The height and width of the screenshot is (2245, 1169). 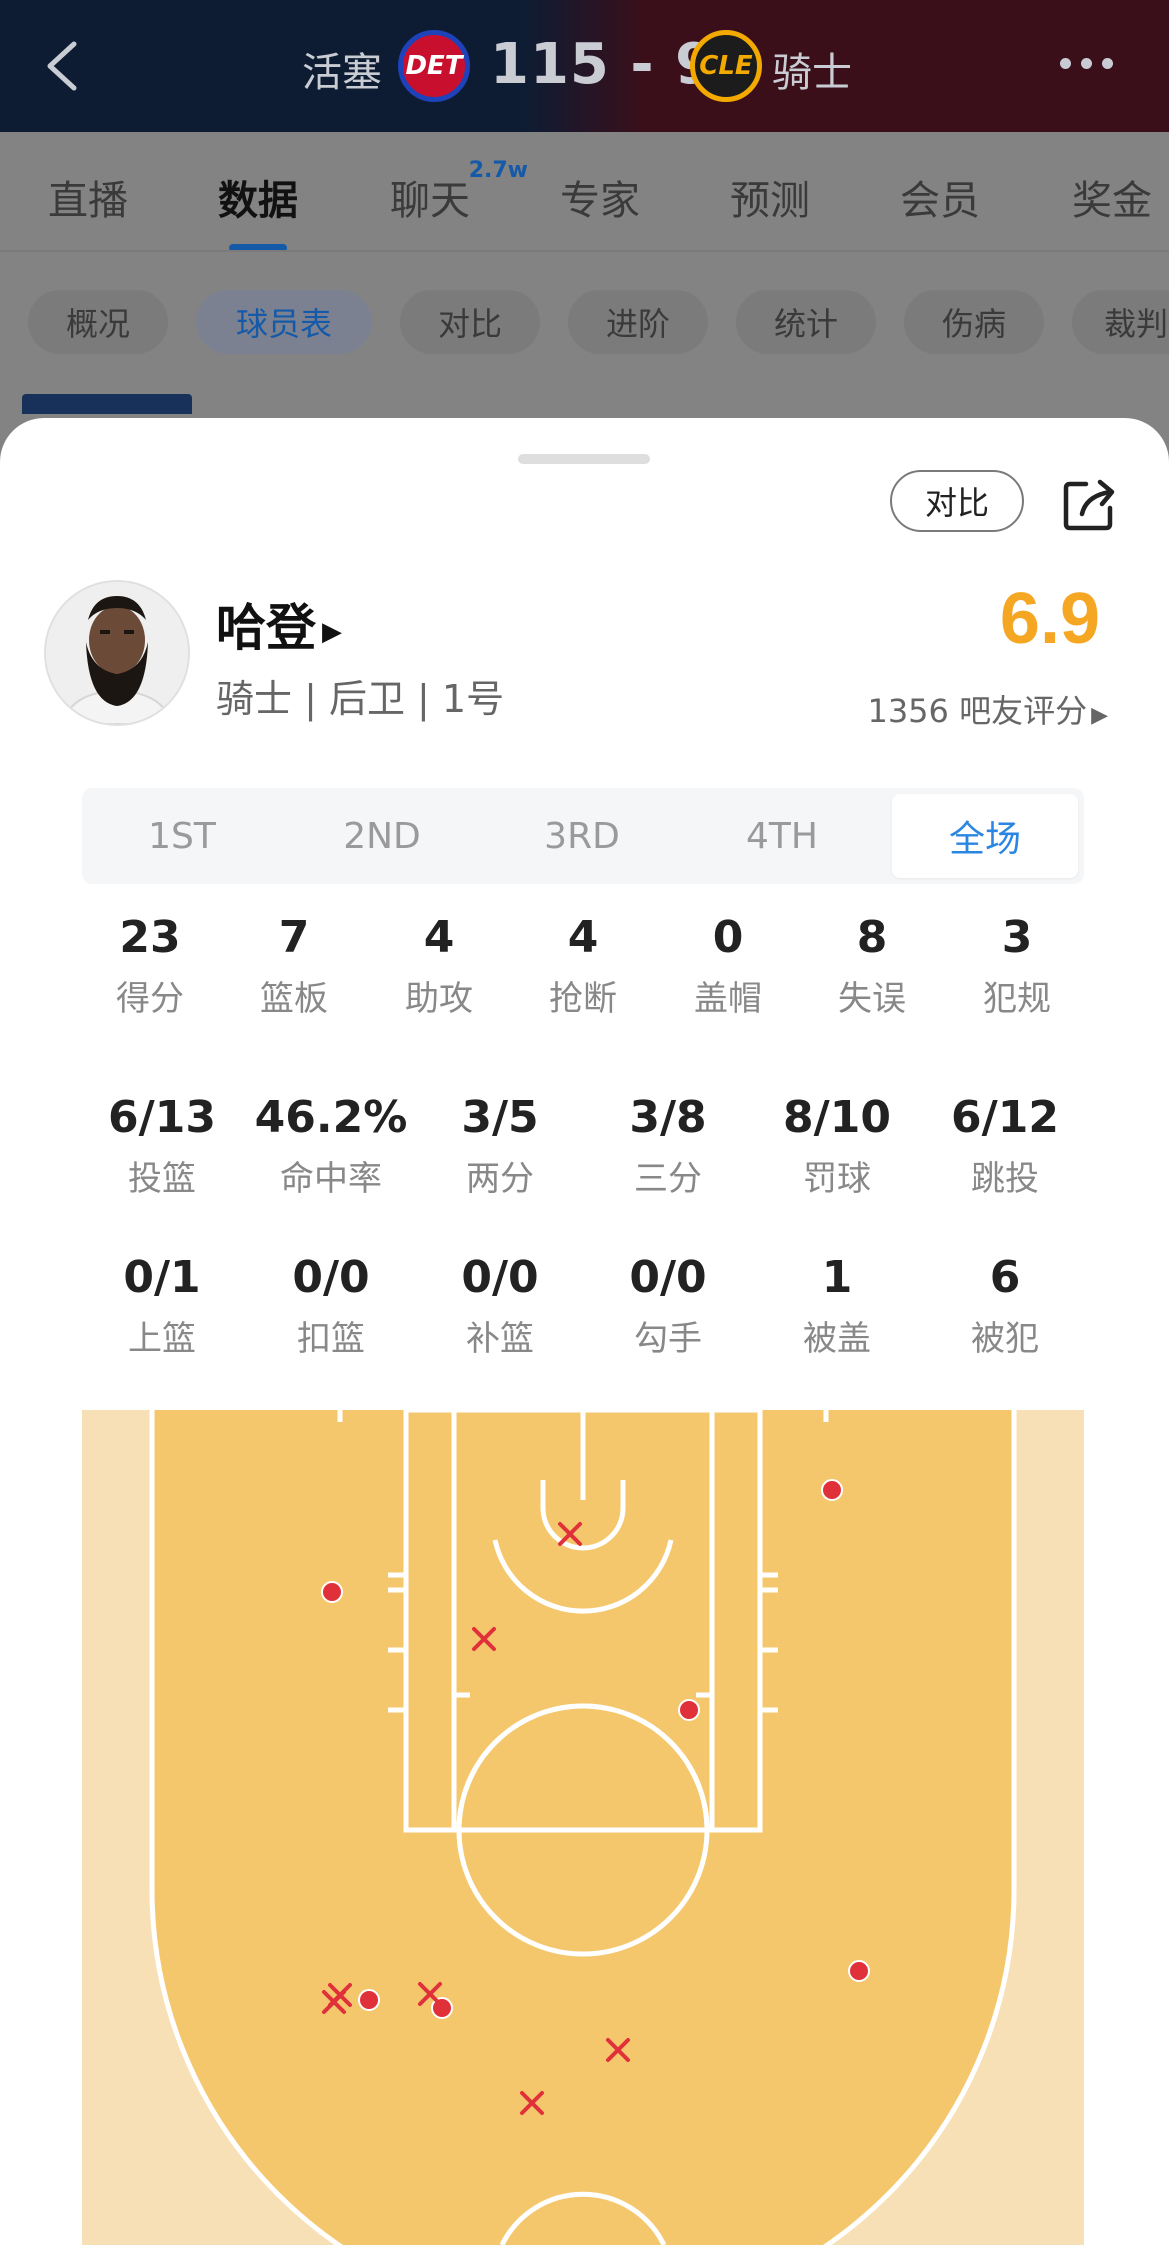 What do you see at coordinates (342, 69) in the screenshot?
I see `home-team-name: 活塞` at bounding box center [342, 69].